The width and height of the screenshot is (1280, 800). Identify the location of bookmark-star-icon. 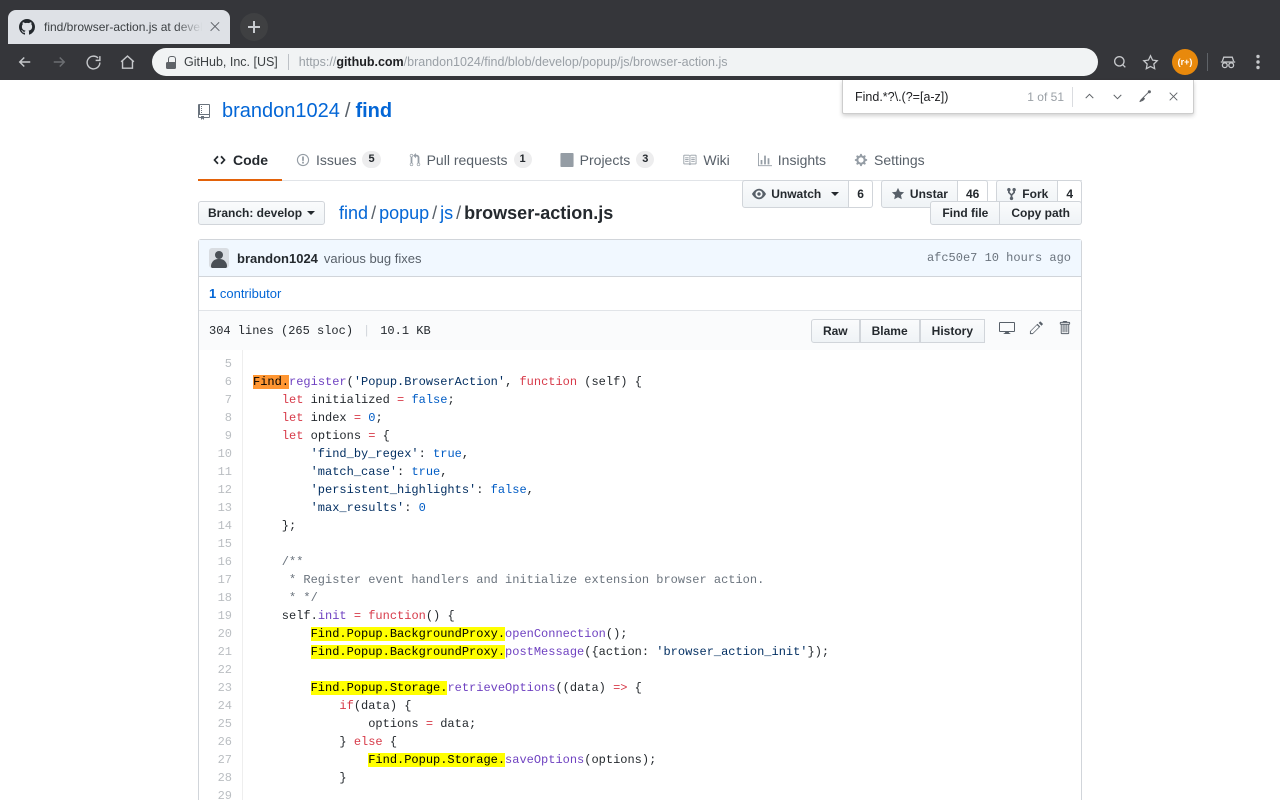
(1150, 62).